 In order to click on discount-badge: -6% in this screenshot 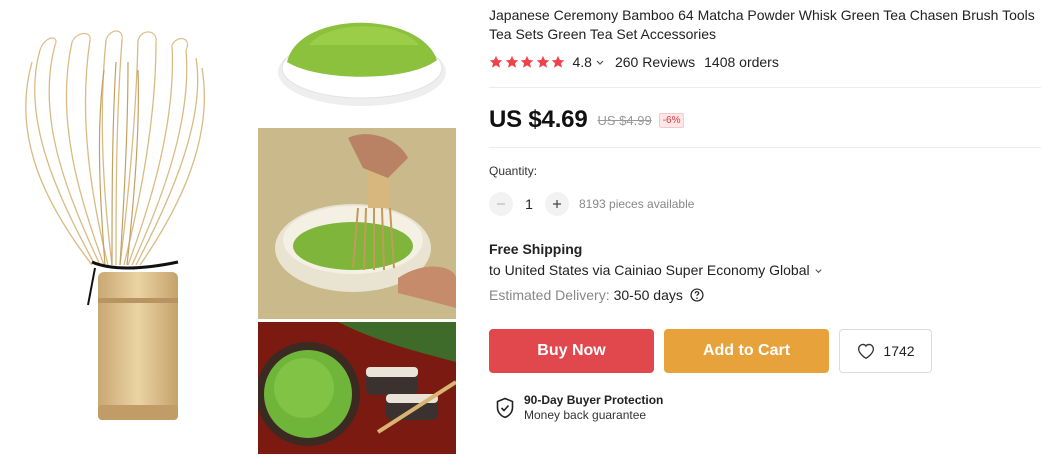, I will do `click(671, 120)`.